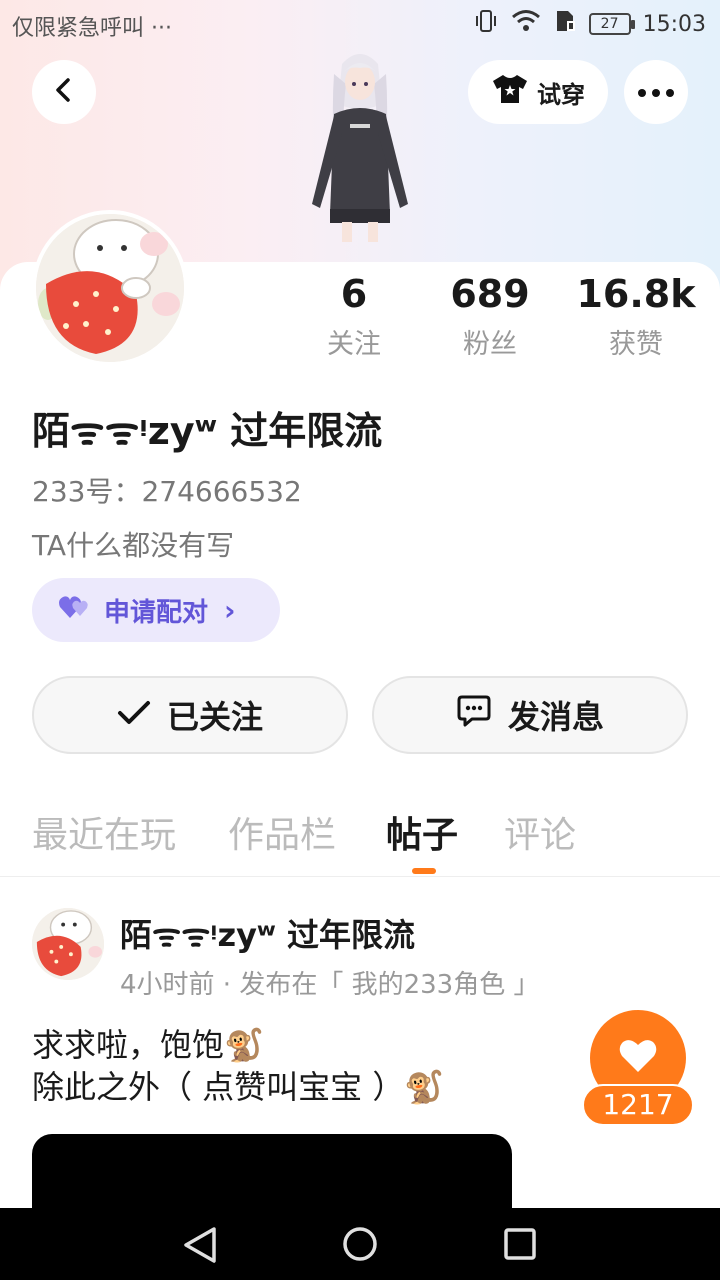 The width and height of the screenshot is (720, 1280). I want to click on tab-posts: 帖子, so click(422, 832).